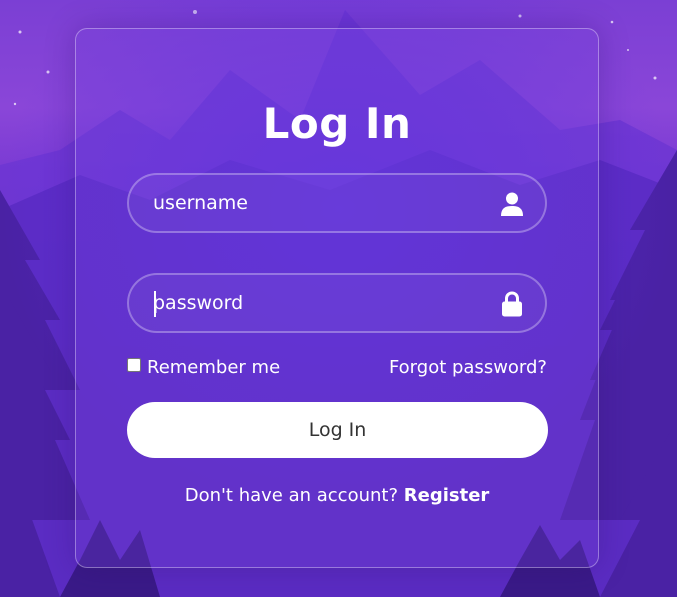 The width and height of the screenshot is (677, 597). Describe the element at coordinates (155, 304) in the screenshot. I see `text-cursor` at that location.